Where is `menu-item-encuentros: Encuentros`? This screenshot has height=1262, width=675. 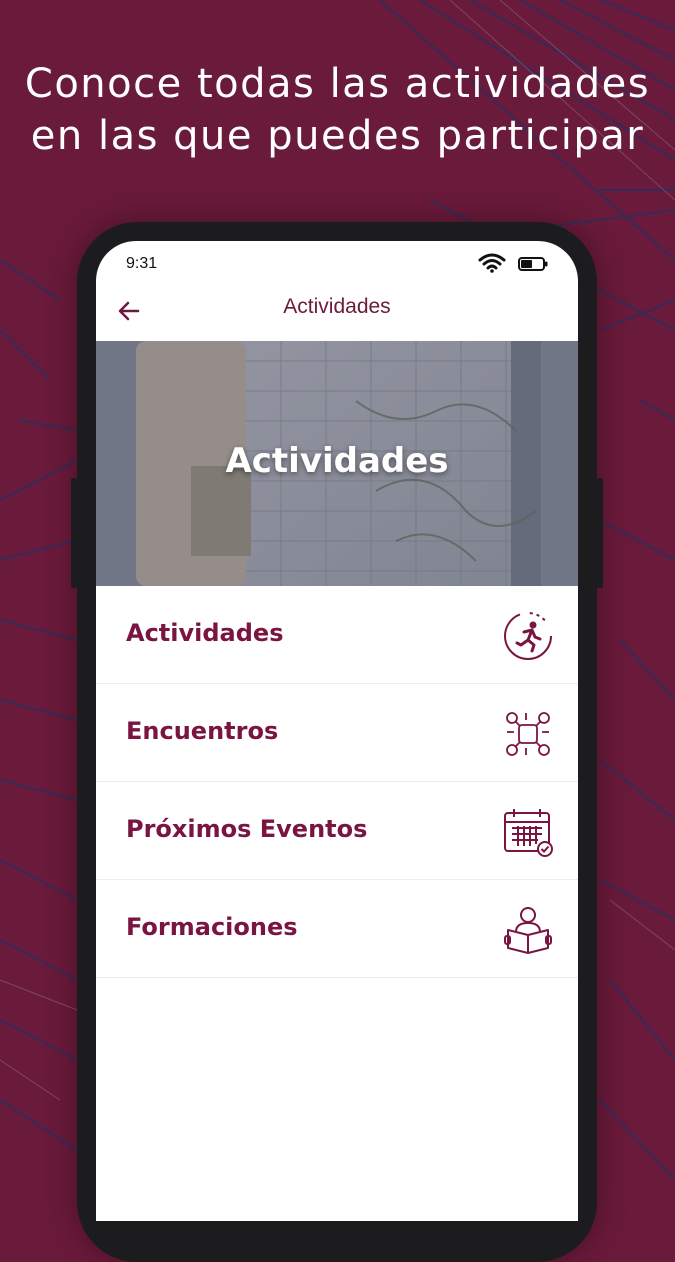 menu-item-encuentros: Encuentros is located at coordinates (337, 733).